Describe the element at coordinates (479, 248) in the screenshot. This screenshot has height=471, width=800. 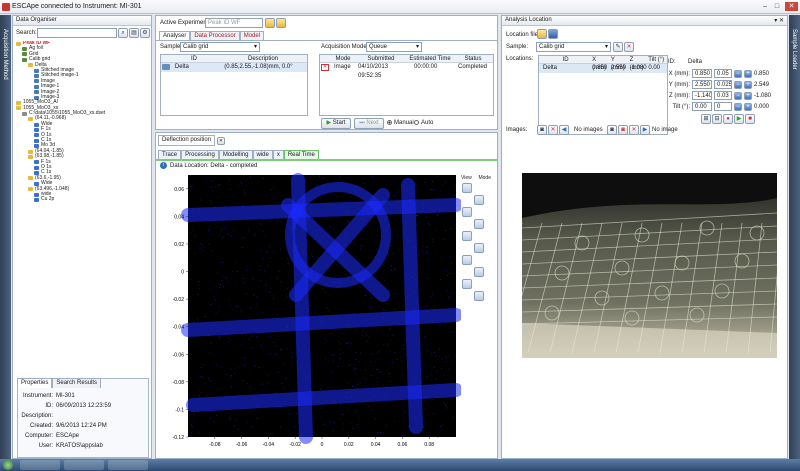
I see `palette-icon` at that location.